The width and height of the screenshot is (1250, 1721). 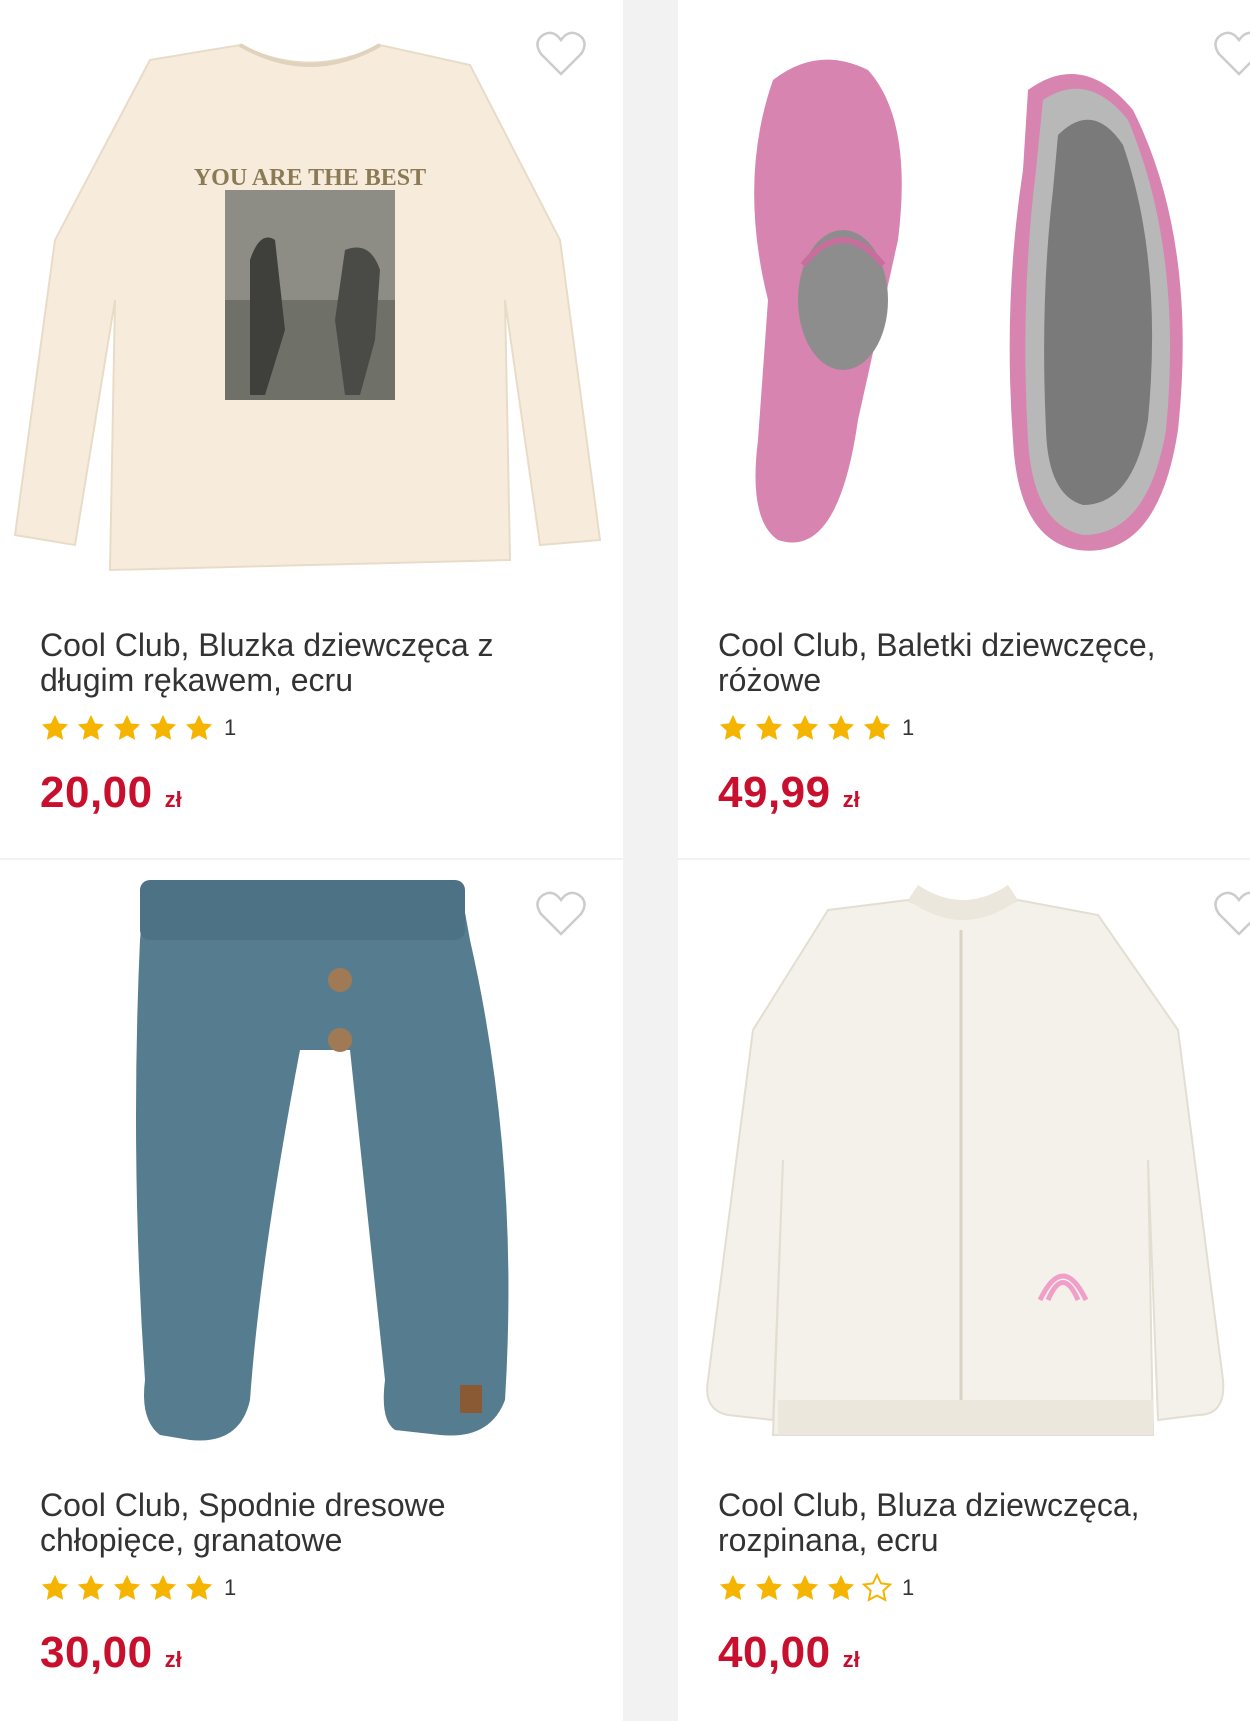 I want to click on price: 30,00 zł, so click(x=111, y=1653).